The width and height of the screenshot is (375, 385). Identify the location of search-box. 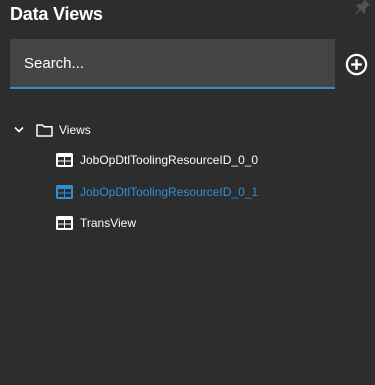
(172, 64).